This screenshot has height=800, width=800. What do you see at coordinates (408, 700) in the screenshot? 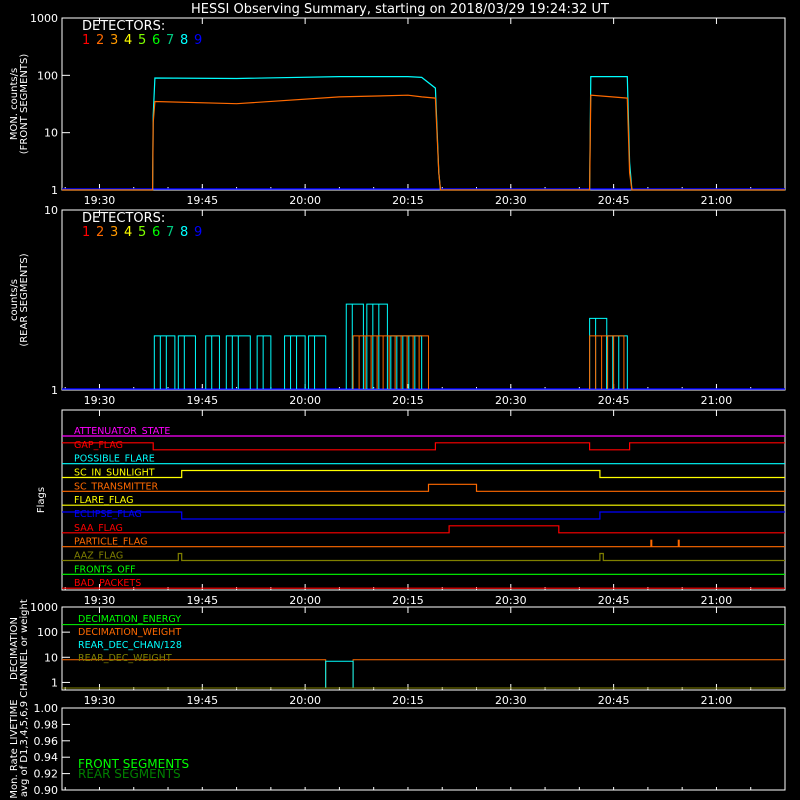
I see `dec-x-tick-label: 20:15` at bounding box center [408, 700].